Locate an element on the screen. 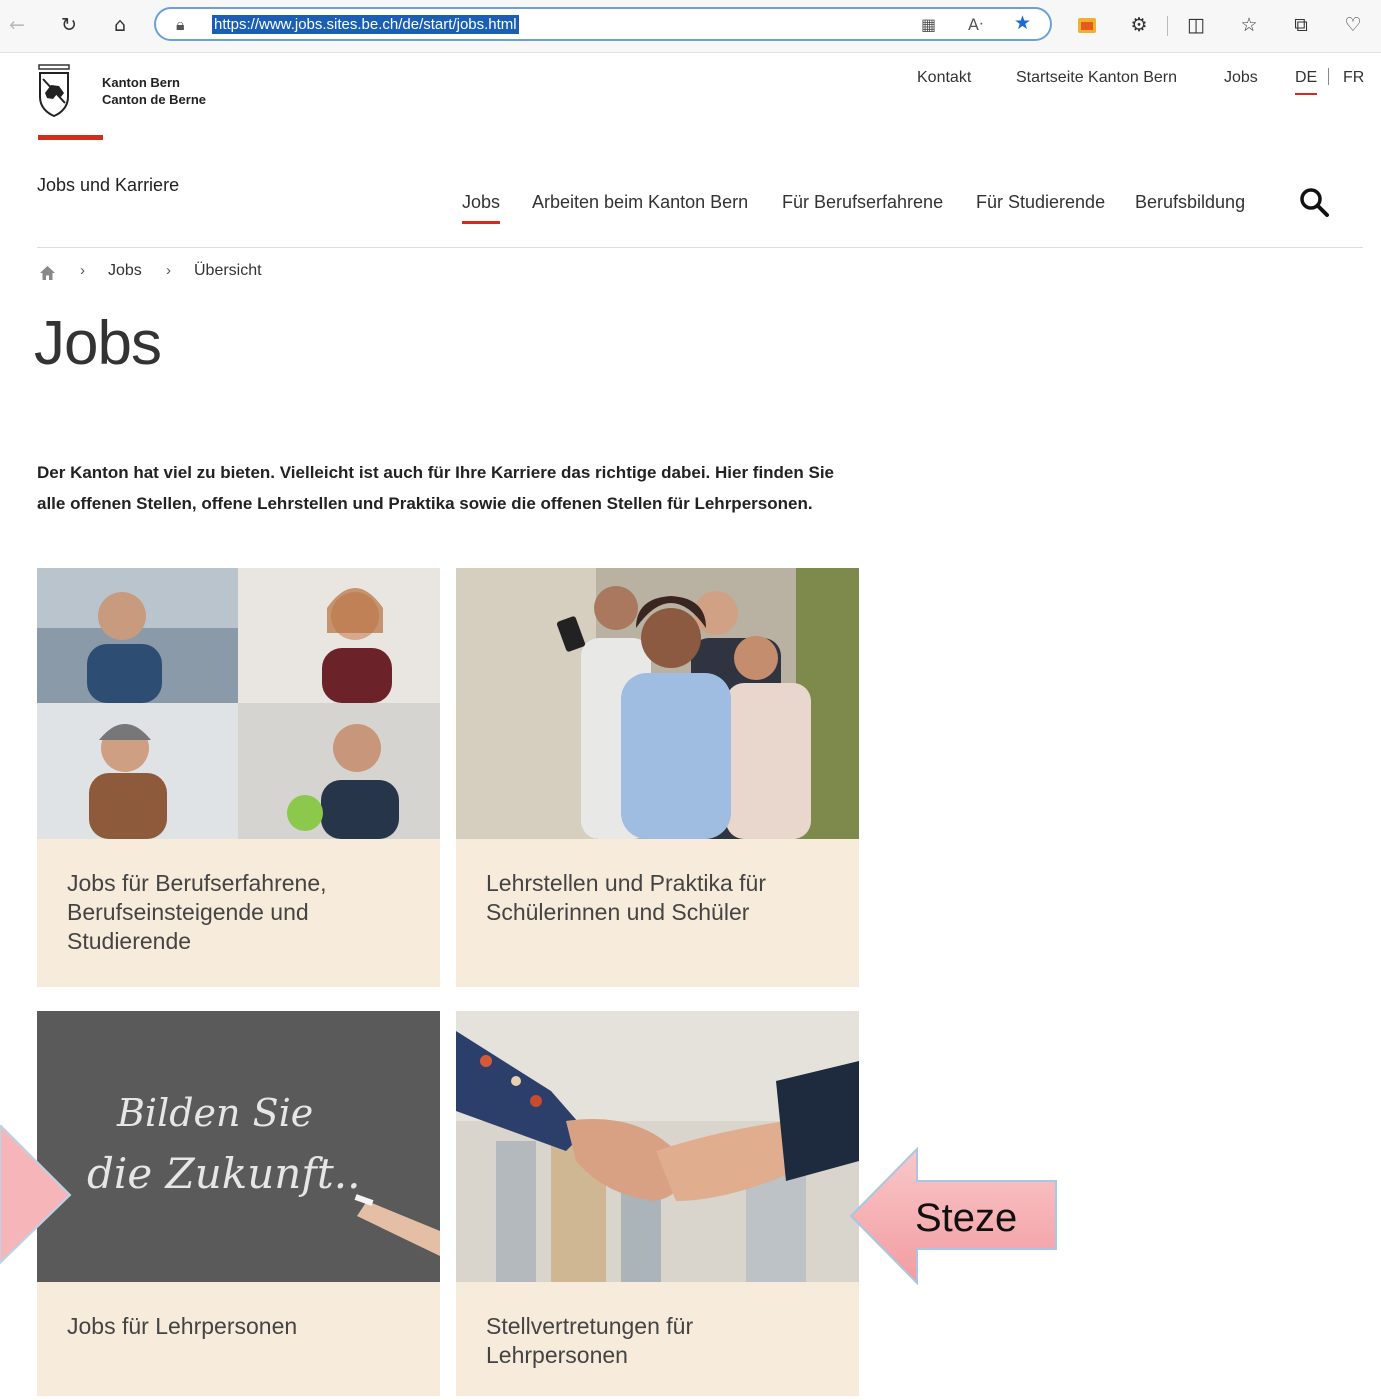 The width and height of the screenshot is (1381, 1400). tile-image-students is located at coordinates (657, 703).